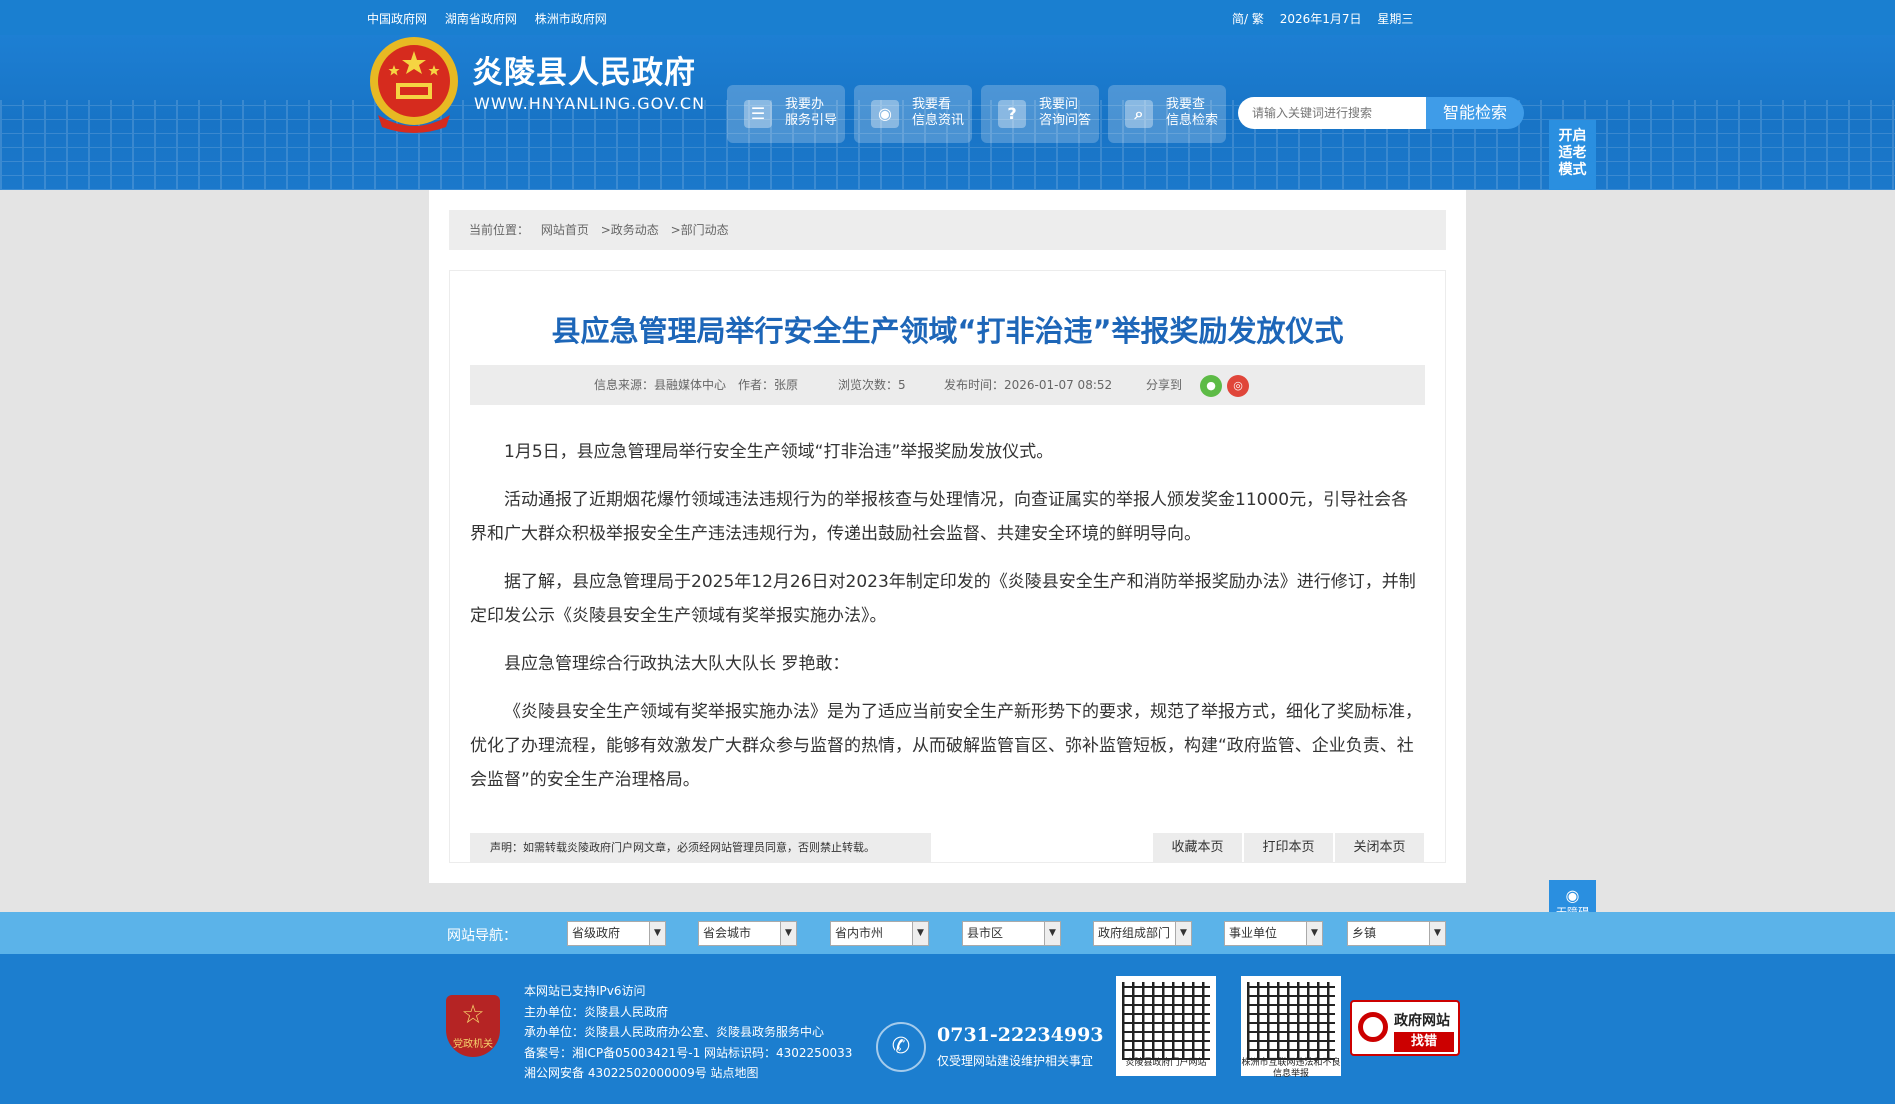  What do you see at coordinates (1422, 1021) in the screenshot?
I see `report-error-line1: 政府网站` at bounding box center [1422, 1021].